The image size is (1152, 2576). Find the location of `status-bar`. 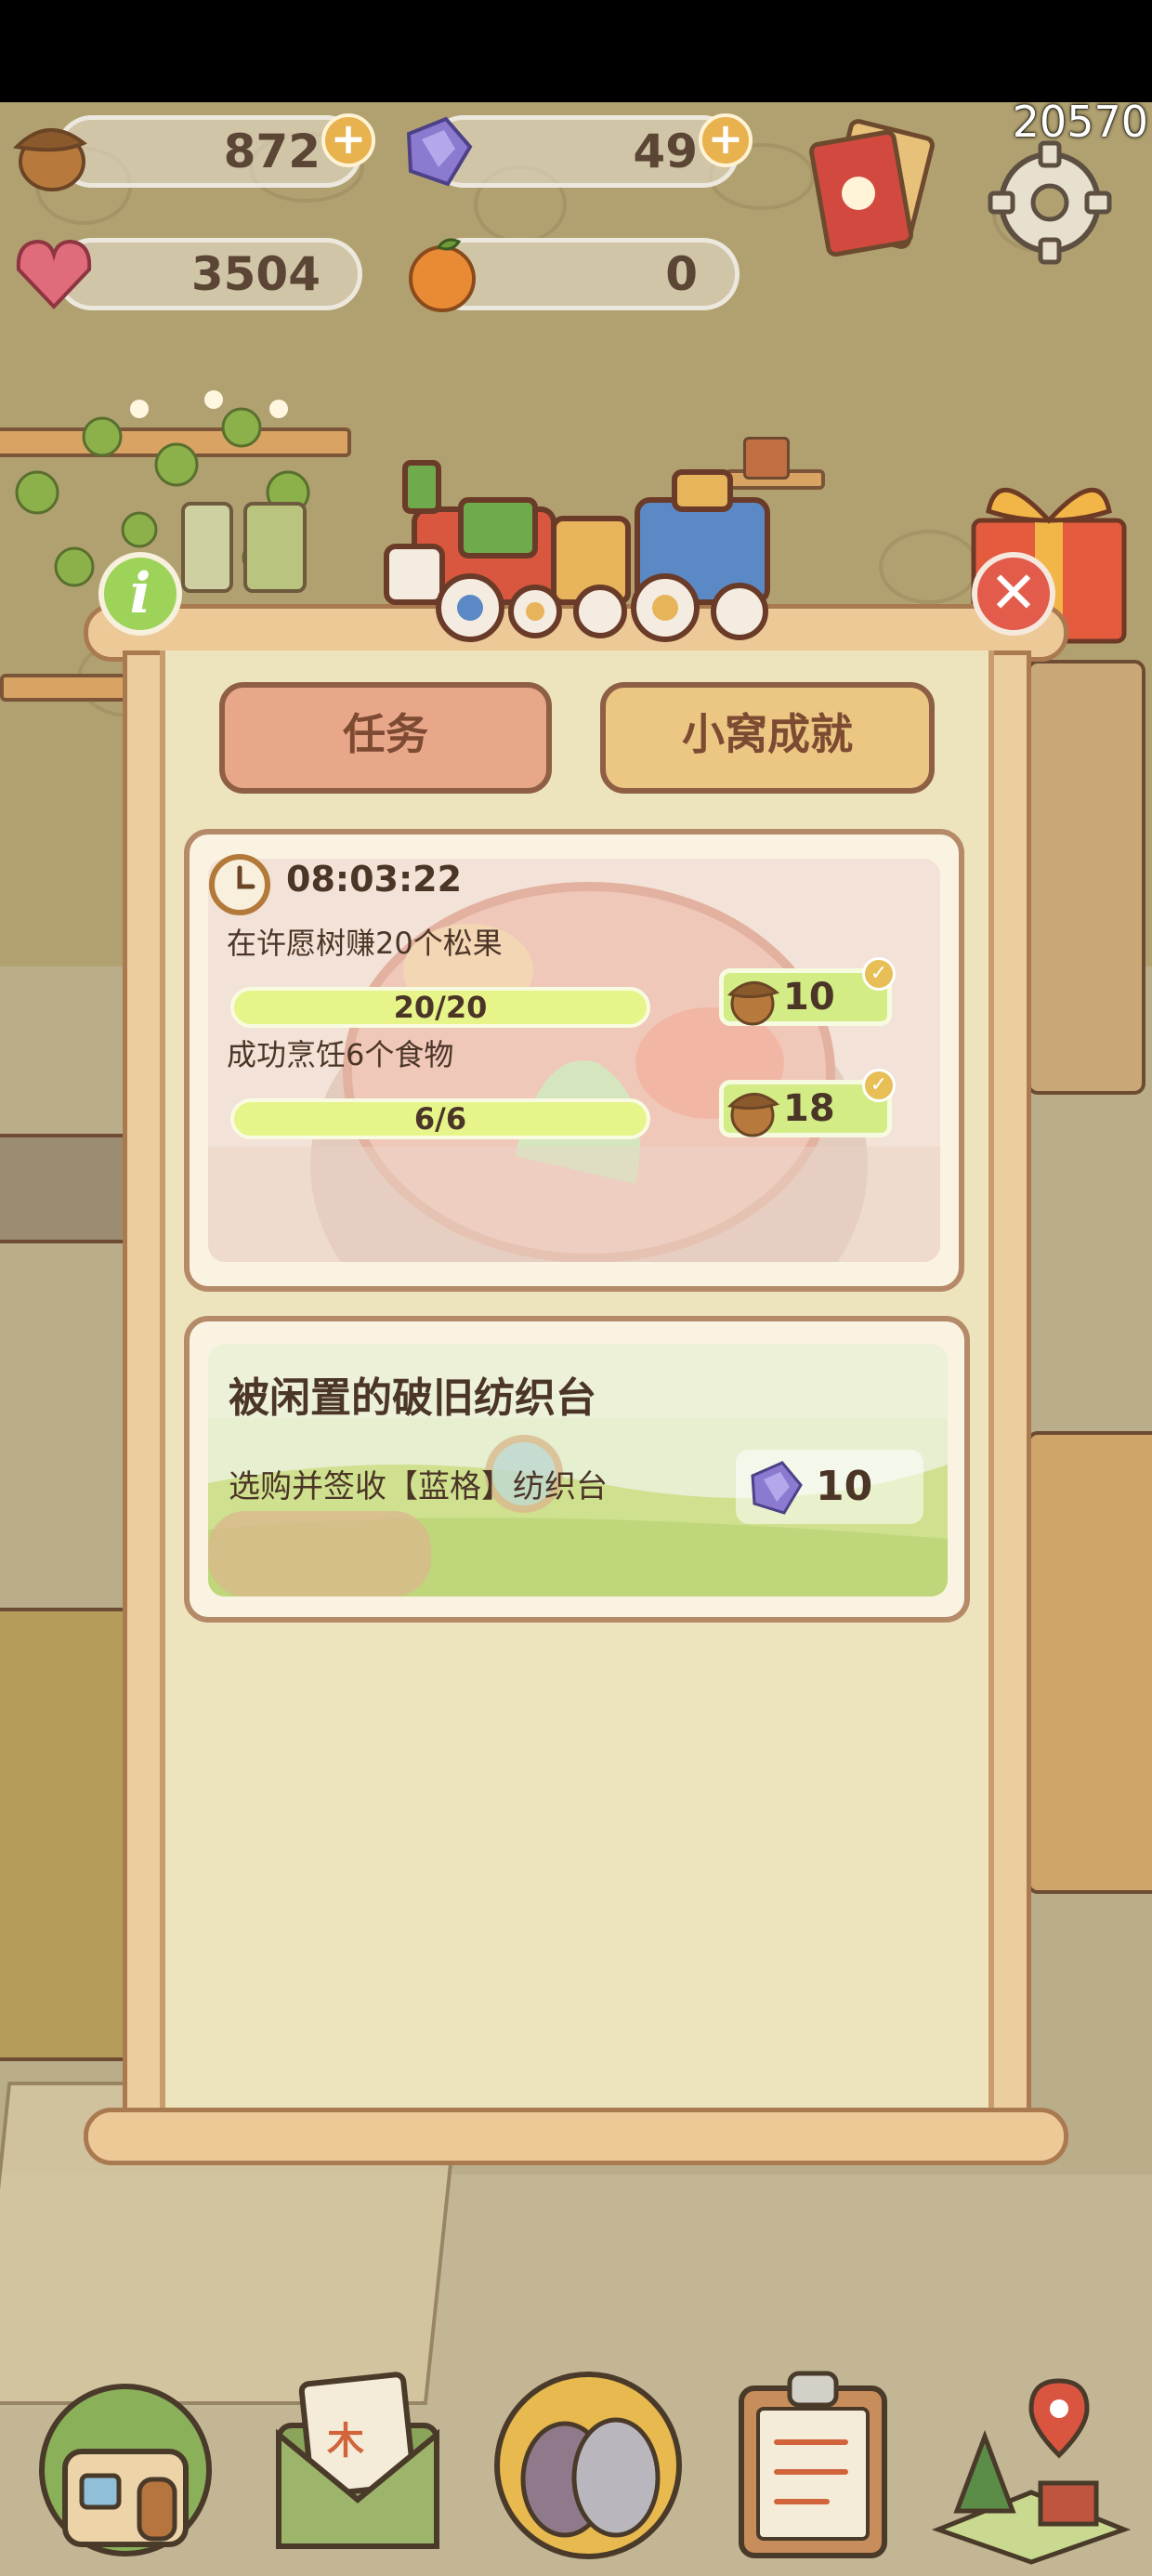

status-bar is located at coordinates (576, 51).